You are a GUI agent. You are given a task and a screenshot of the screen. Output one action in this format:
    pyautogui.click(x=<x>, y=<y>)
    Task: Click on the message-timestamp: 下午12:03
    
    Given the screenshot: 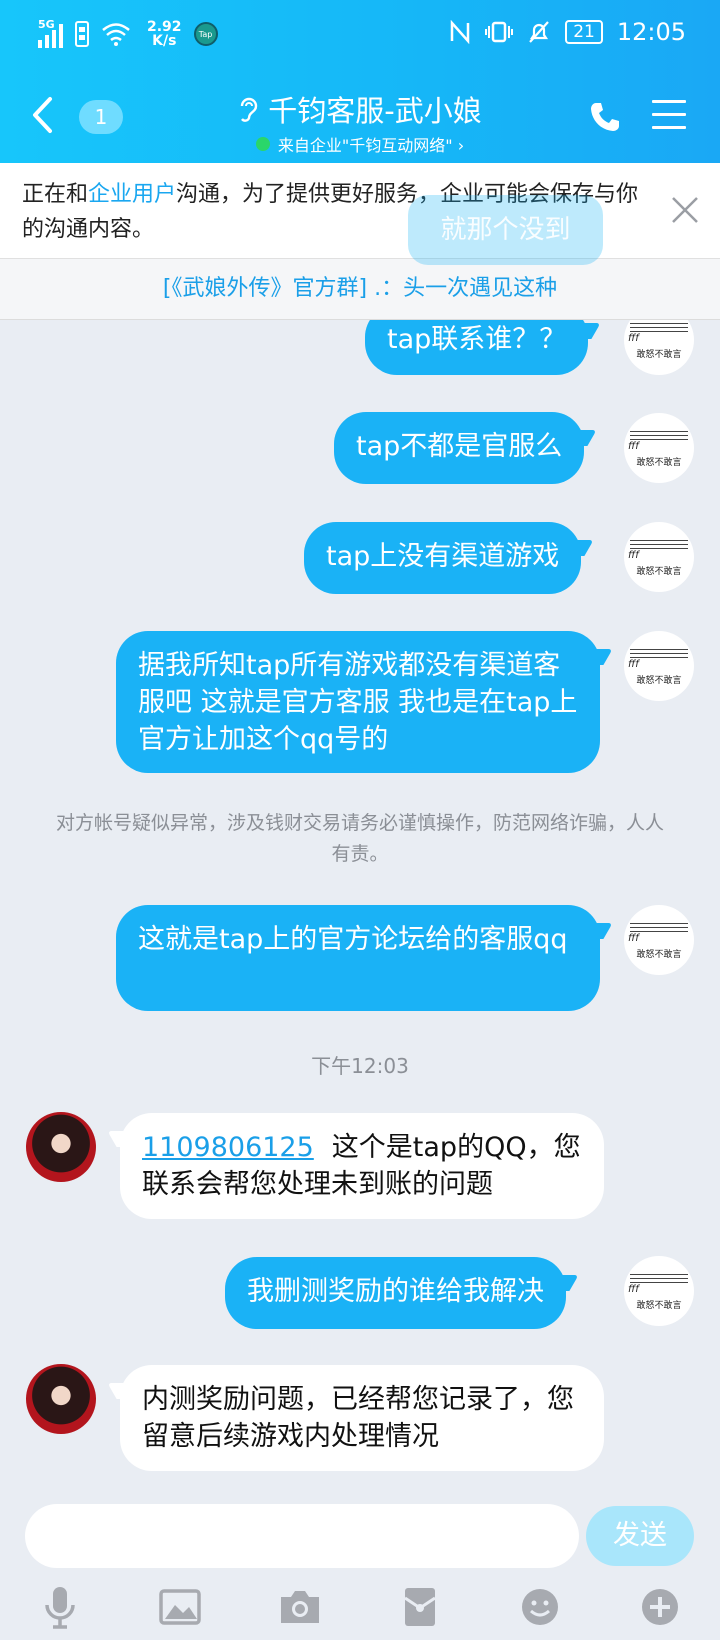 What is the action you would take?
    pyautogui.click(x=360, y=1066)
    